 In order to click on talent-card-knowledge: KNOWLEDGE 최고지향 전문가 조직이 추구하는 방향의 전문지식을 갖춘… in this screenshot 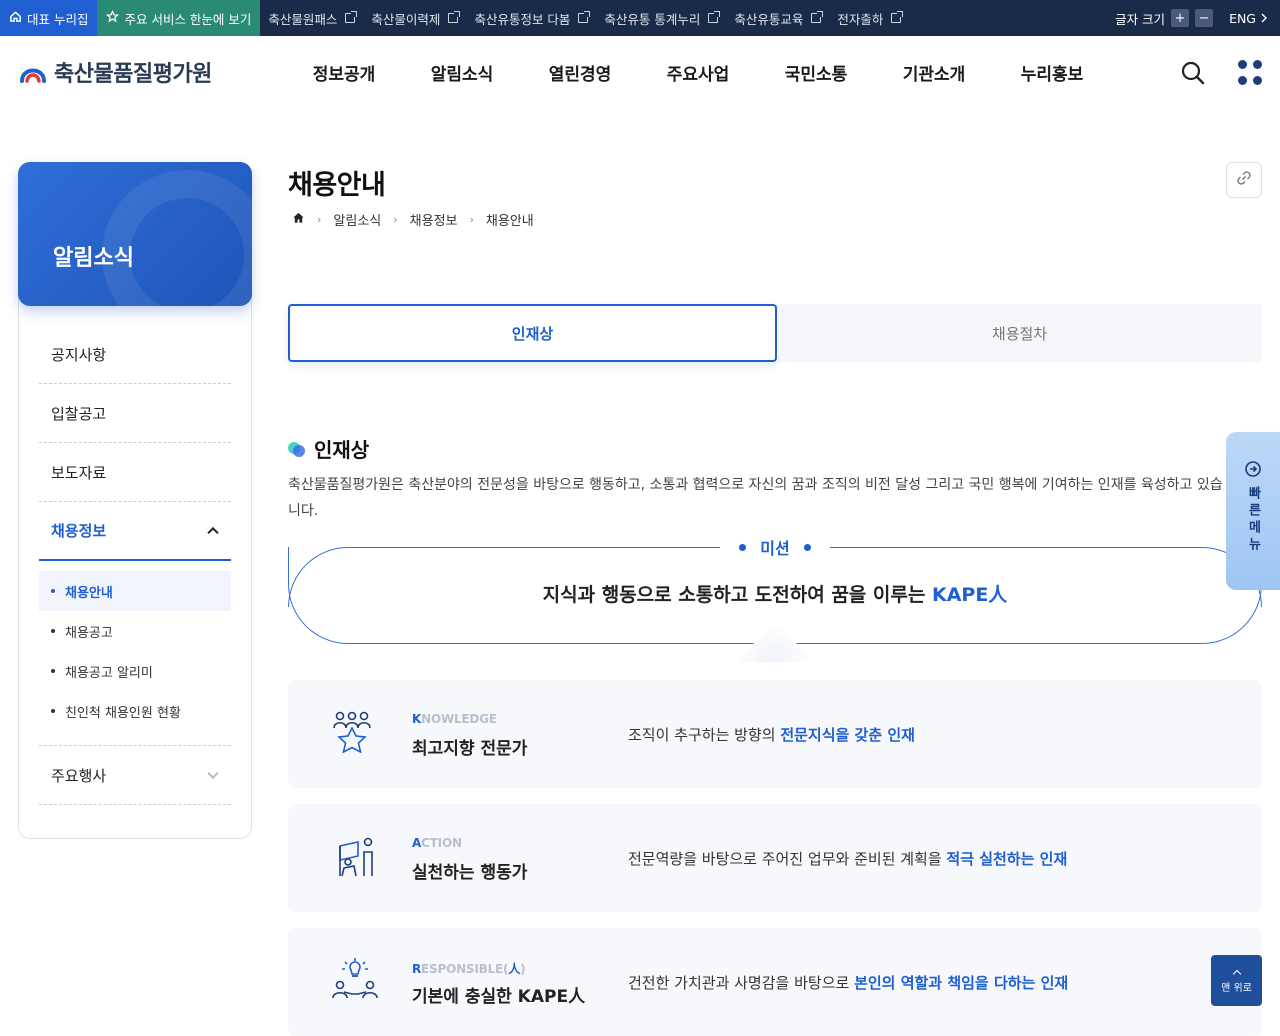, I will do `click(775, 734)`.